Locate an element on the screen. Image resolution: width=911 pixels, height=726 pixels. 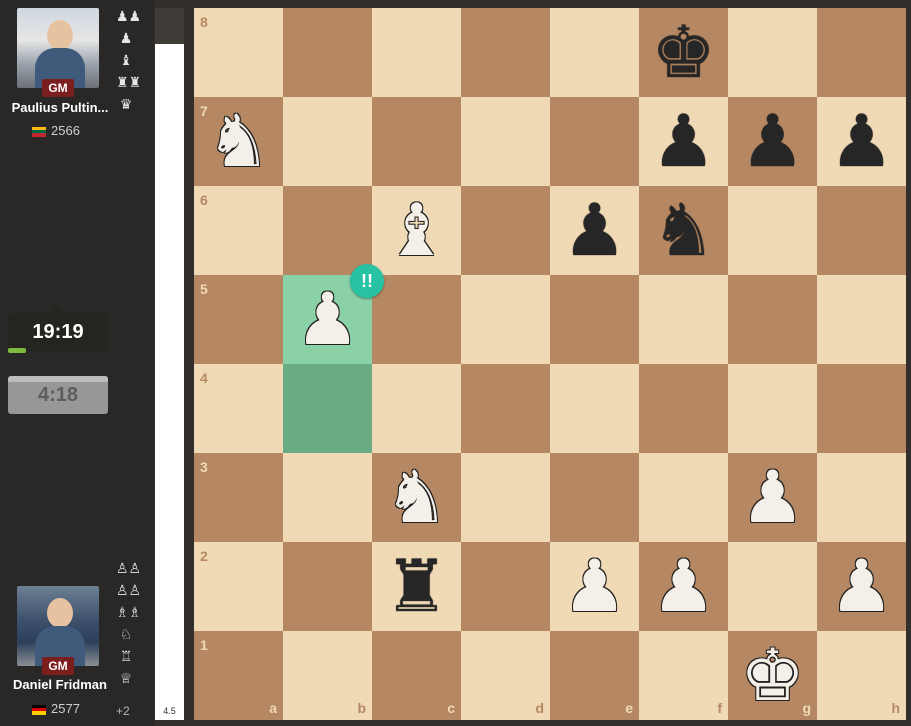
square-f8 is located at coordinates (683, 52).